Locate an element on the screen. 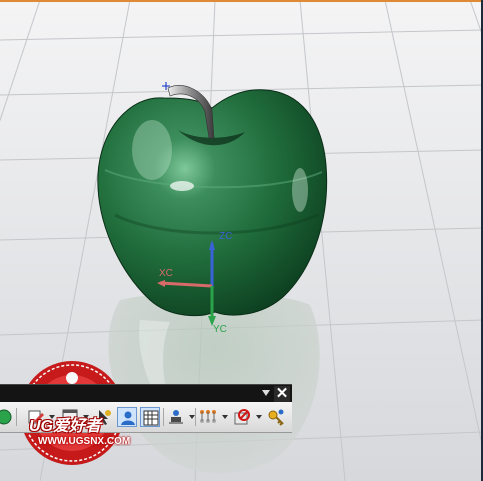 This screenshot has height=481, width=483. assembly-nodes-dropdown-icon is located at coordinates (225, 417).